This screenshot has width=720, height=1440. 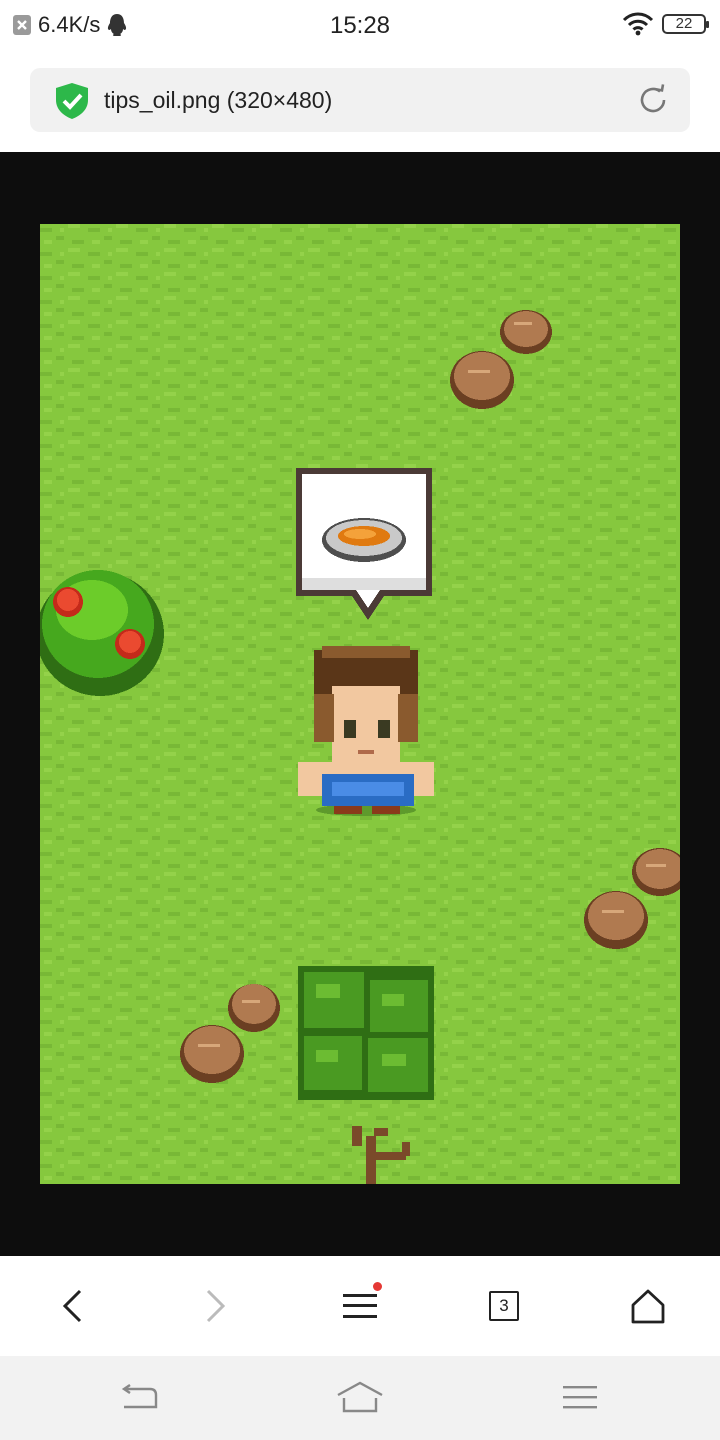 What do you see at coordinates (685, 24) in the screenshot?
I see `battery-icon: 22` at bounding box center [685, 24].